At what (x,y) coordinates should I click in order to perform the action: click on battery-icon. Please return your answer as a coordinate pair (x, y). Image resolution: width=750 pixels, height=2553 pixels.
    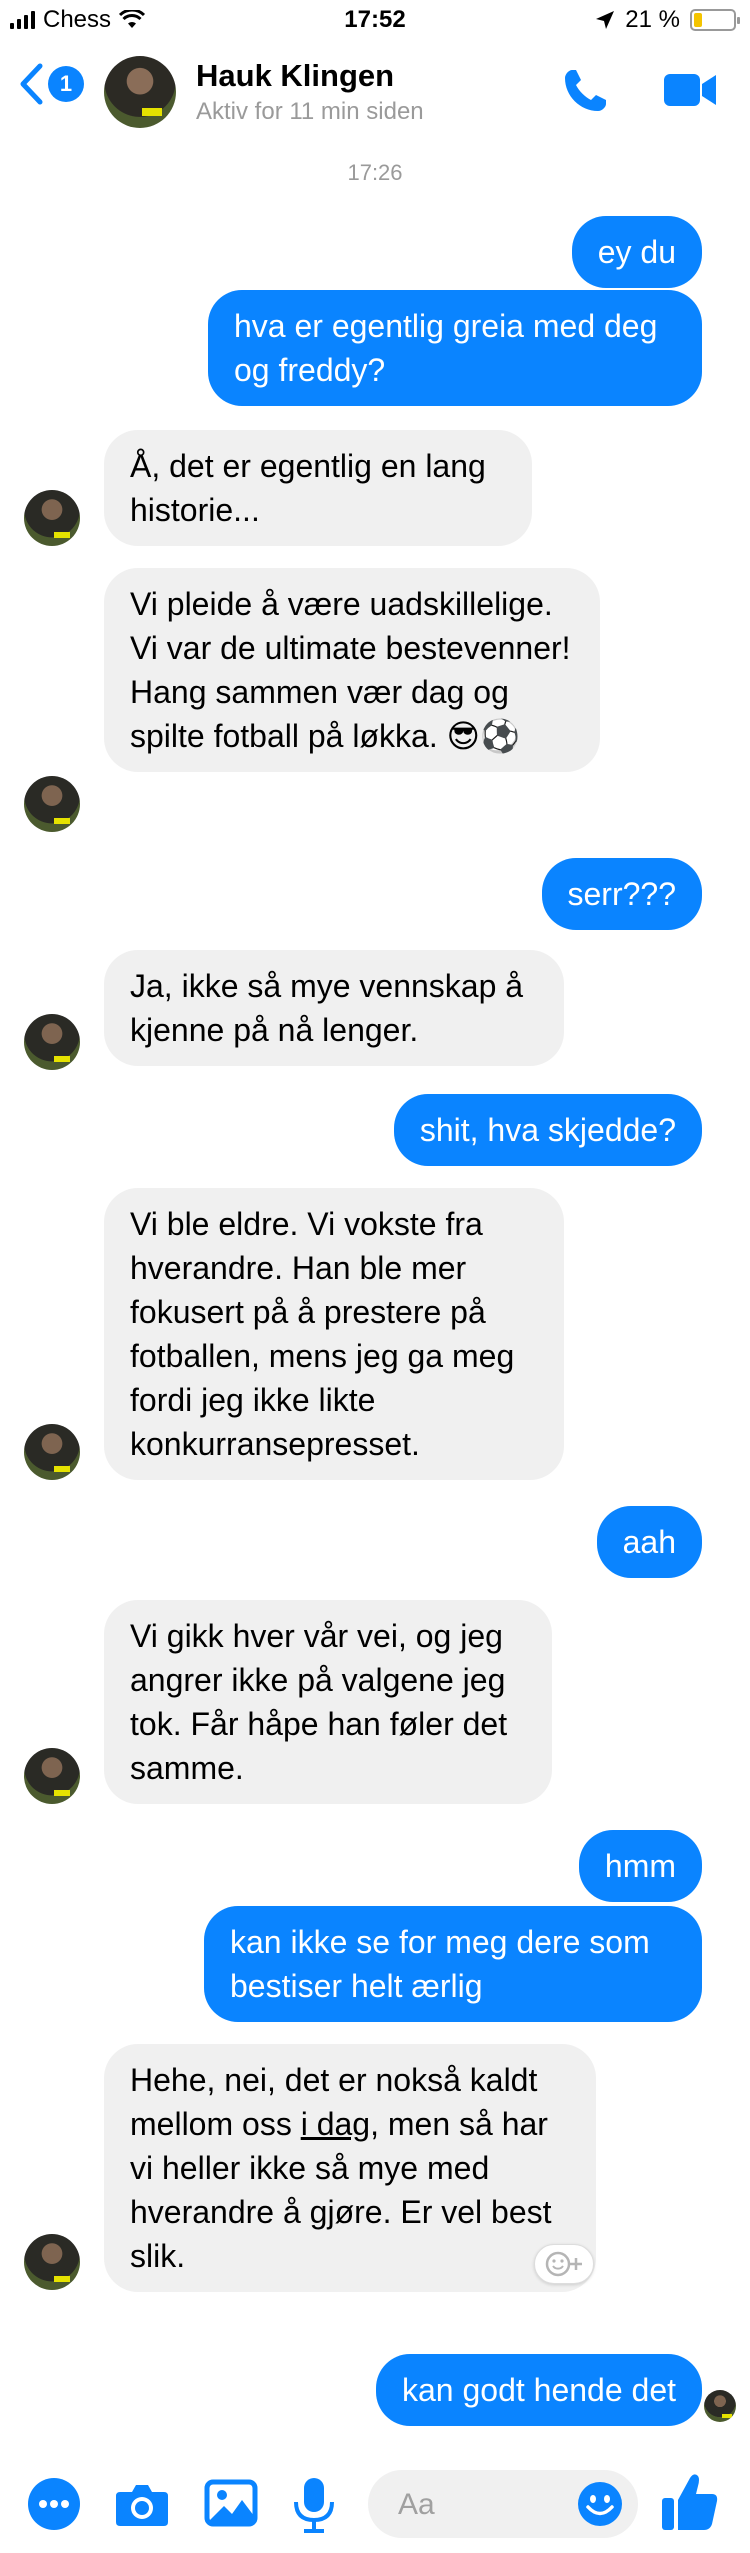
    Looking at the image, I should click on (715, 20).